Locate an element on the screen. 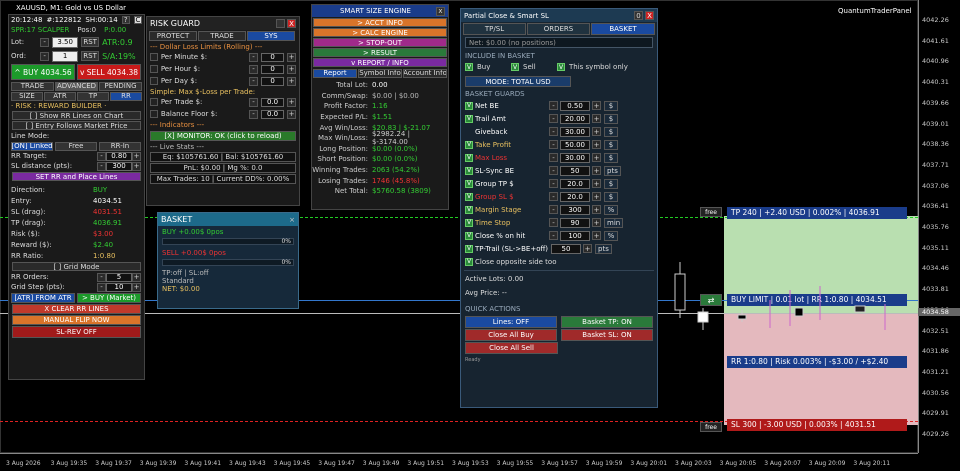 The image size is (960, 471). lot-reset-button: RST is located at coordinates (90, 42).